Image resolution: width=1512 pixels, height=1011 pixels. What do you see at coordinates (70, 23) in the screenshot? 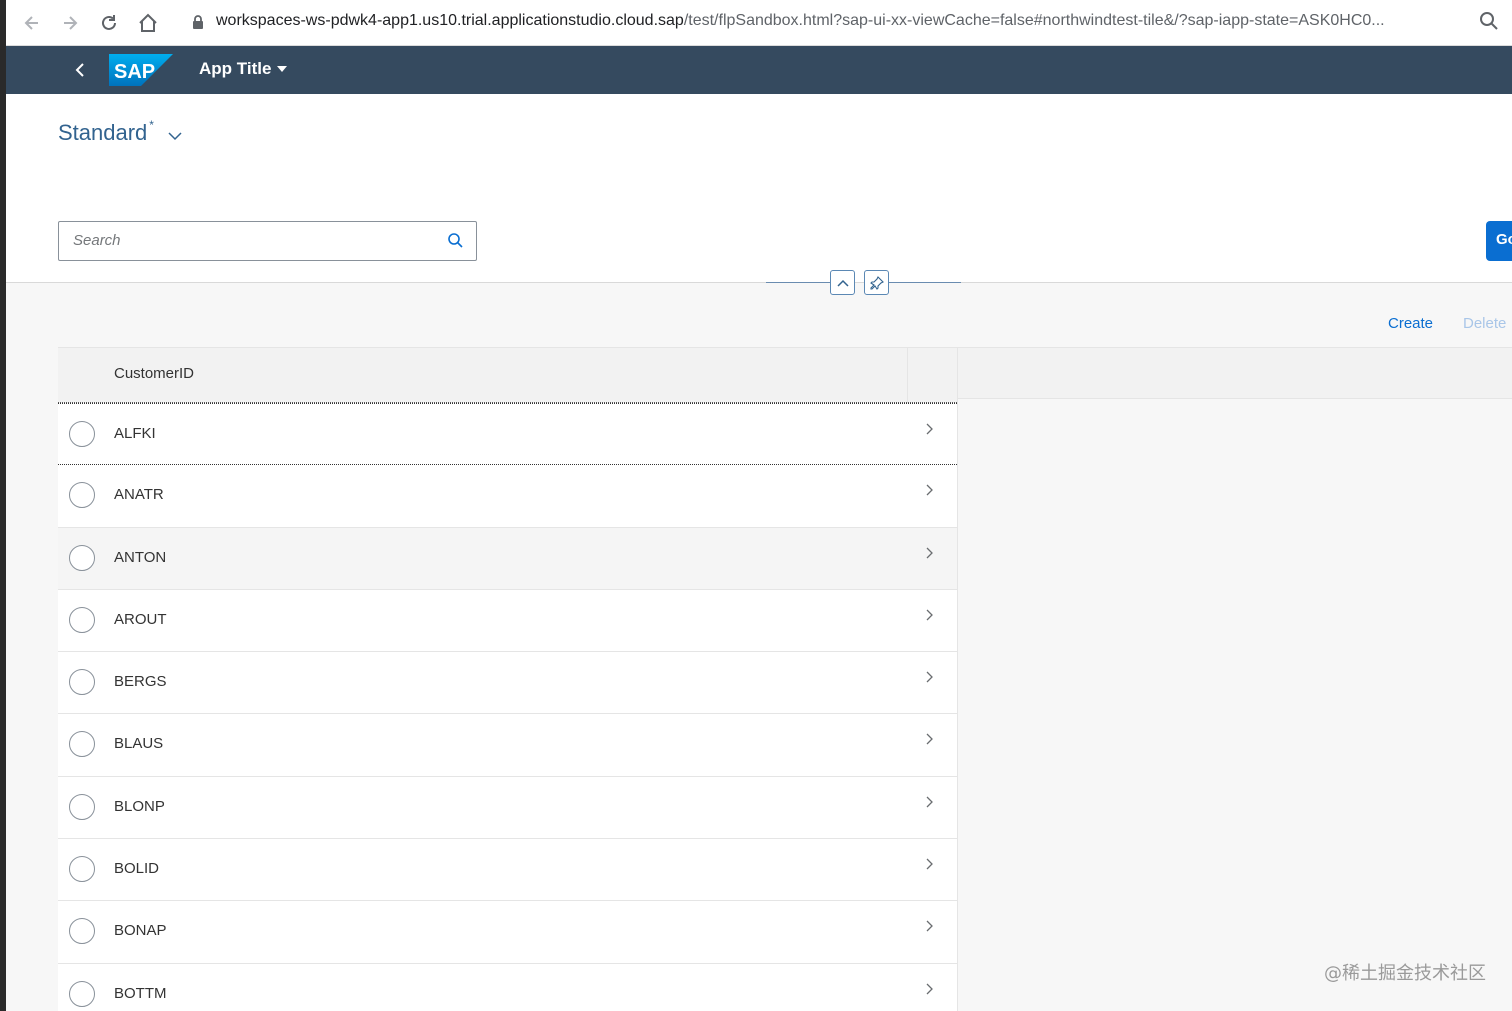
I see `browser-forward-icon` at bounding box center [70, 23].